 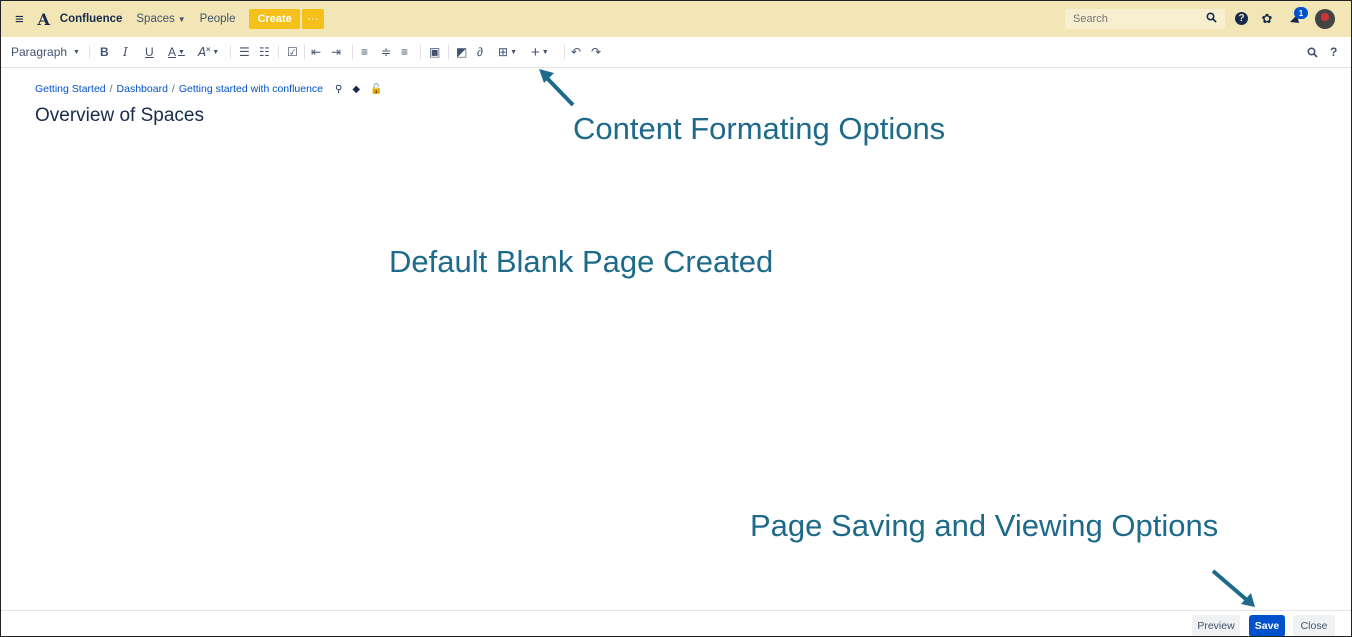 What do you see at coordinates (557, 88) in the screenshot?
I see `arrow-to-toolbar` at bounding box center [557, 88].